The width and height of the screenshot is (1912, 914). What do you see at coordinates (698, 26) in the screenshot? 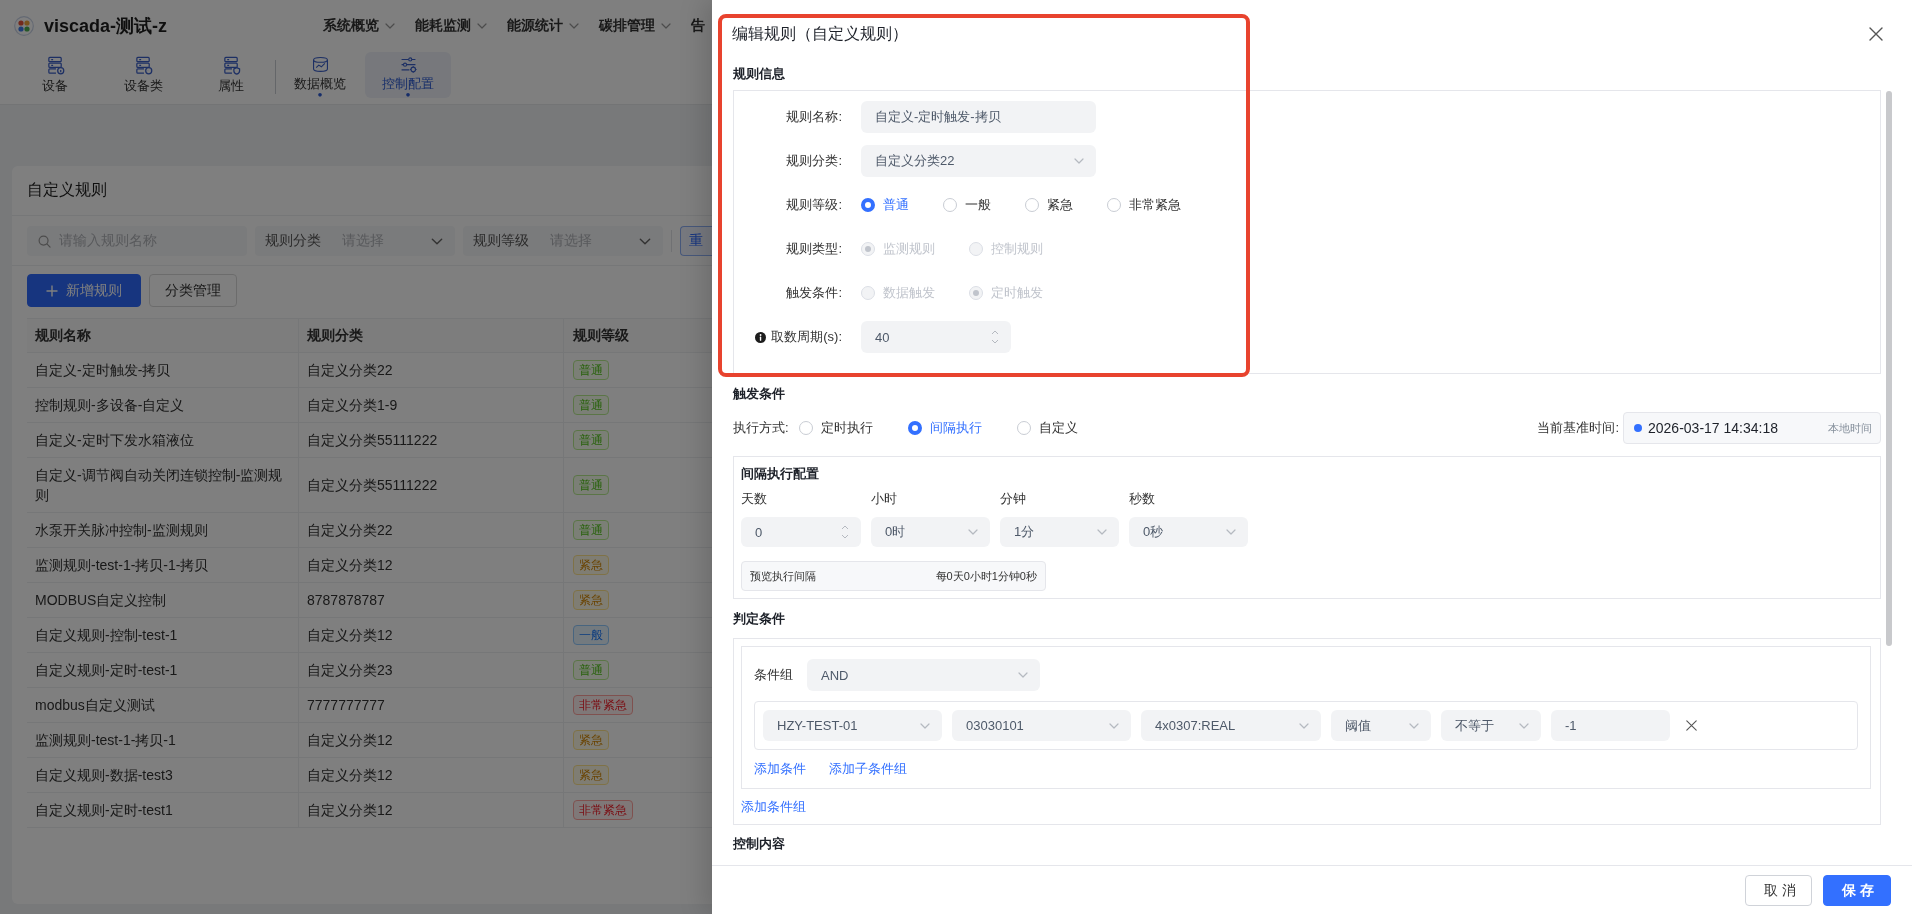
I see `nav-menu: 告` at bounding box center [698, 26].